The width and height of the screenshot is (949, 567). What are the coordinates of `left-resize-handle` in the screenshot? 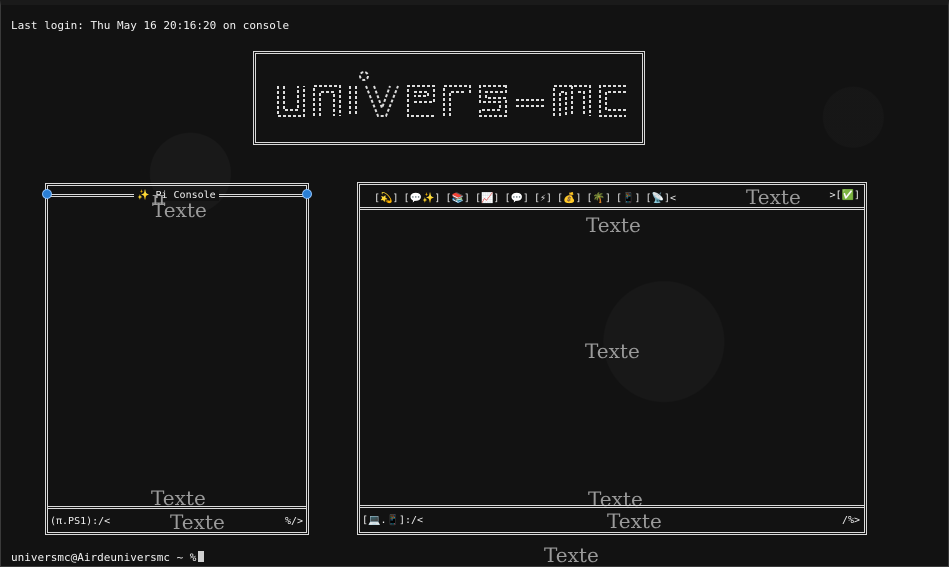 It's located at (47, 194).